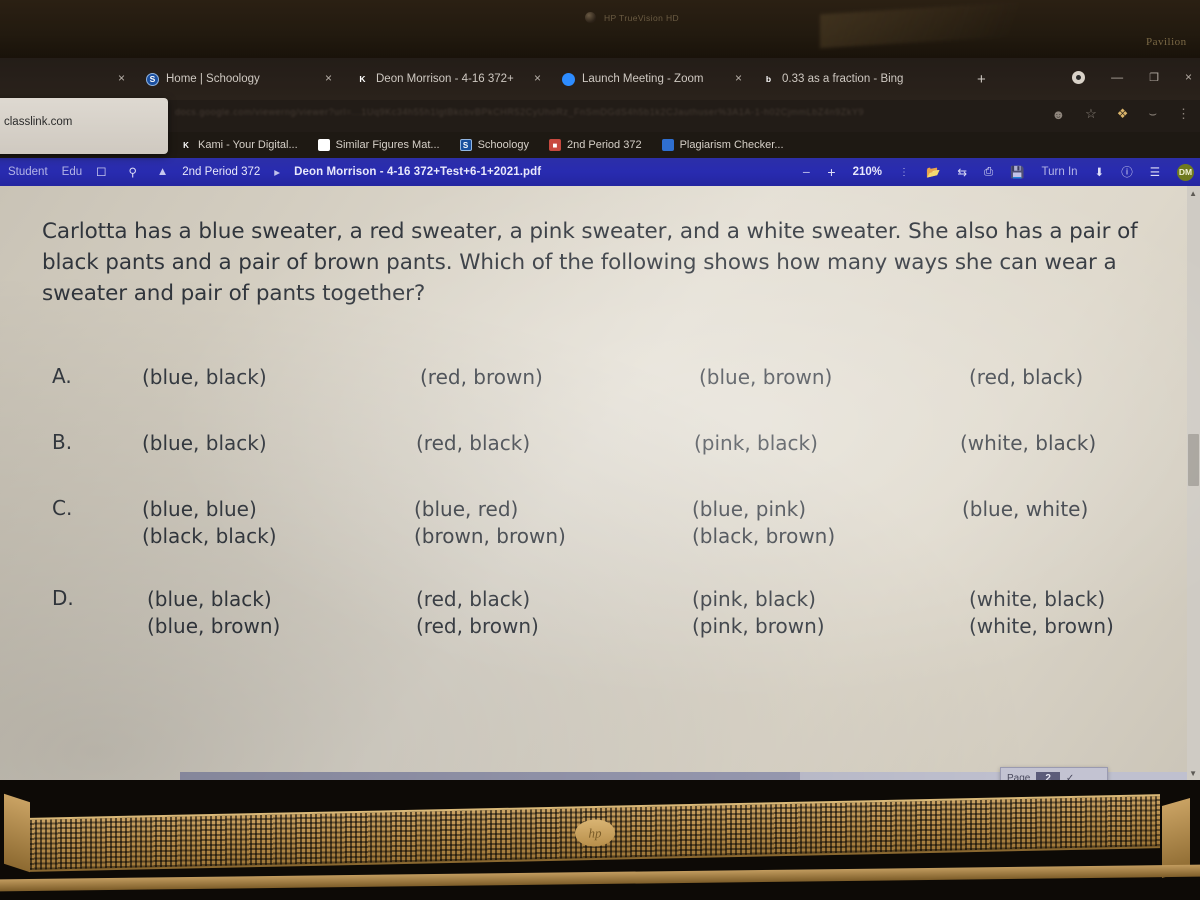  I want to click on hamburger-menu-icon: ☰, so click(1155, 172).